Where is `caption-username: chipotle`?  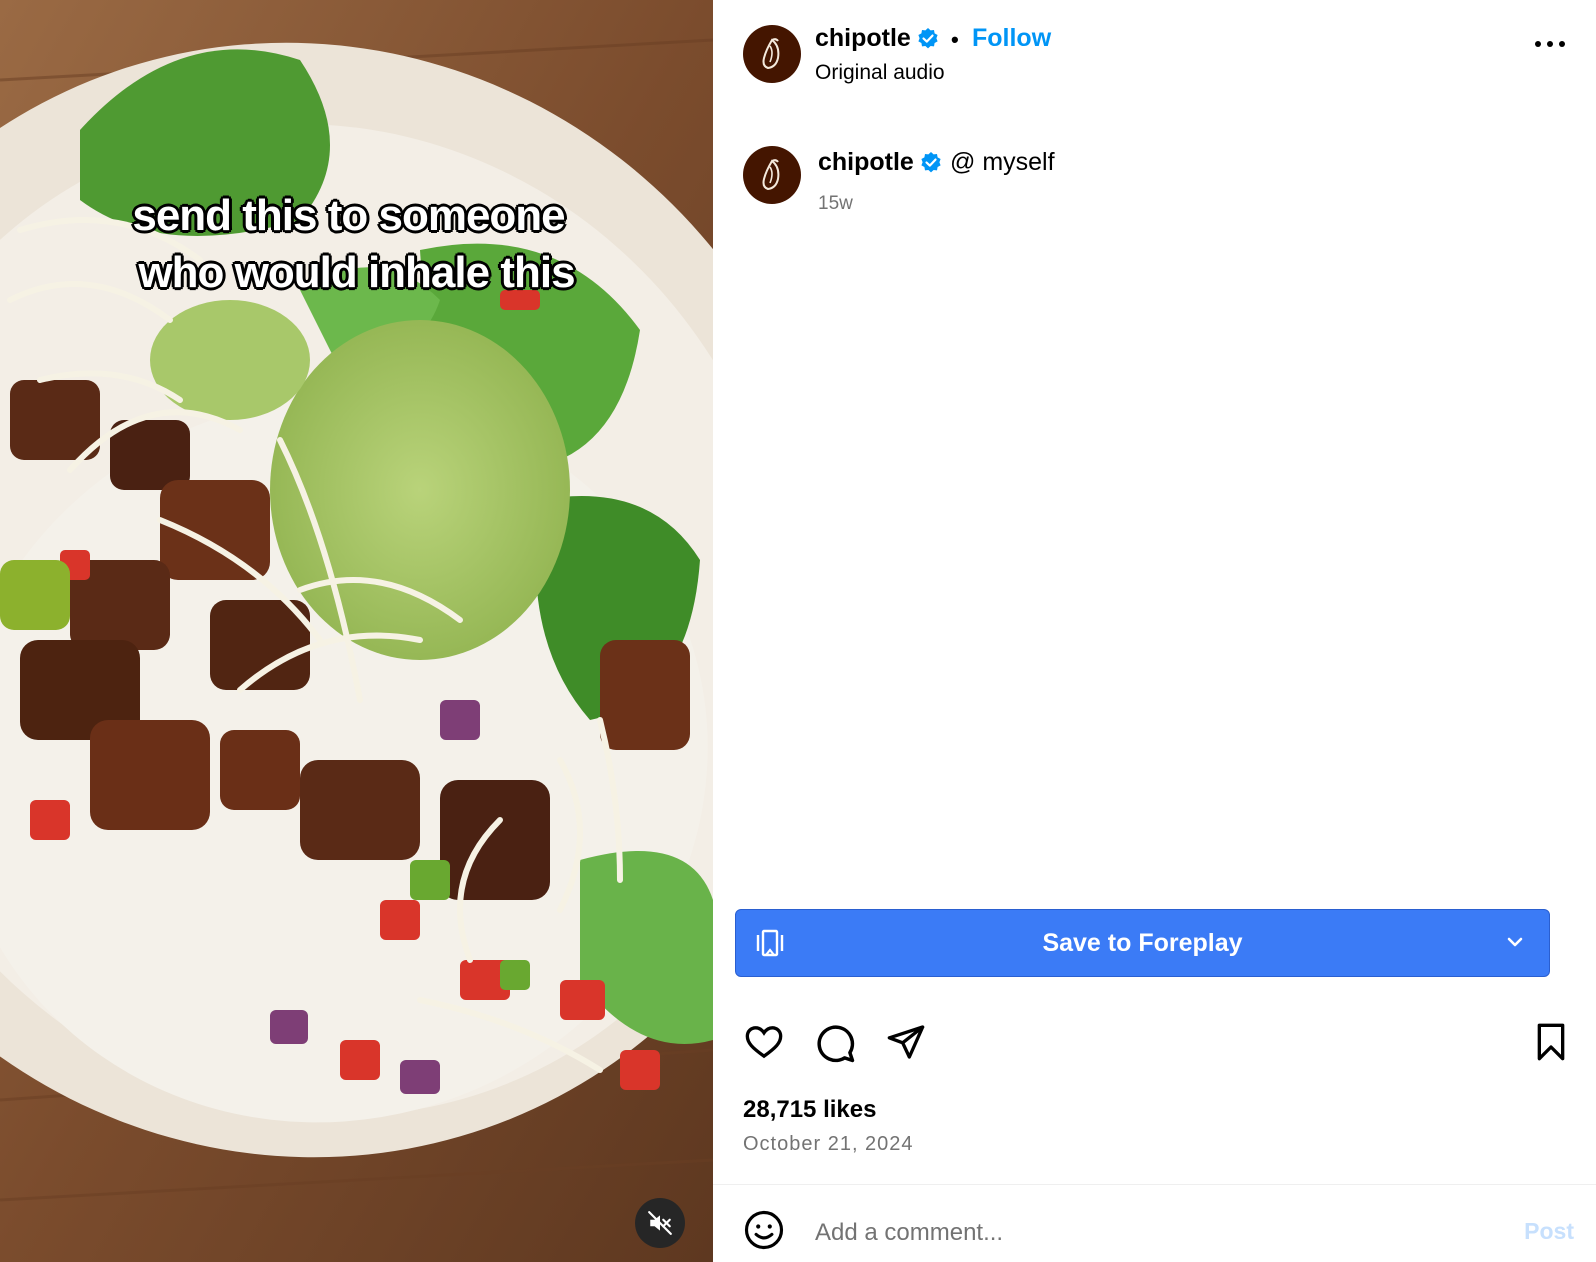
caption-username: chipotle is located at coordinates (866, 162).